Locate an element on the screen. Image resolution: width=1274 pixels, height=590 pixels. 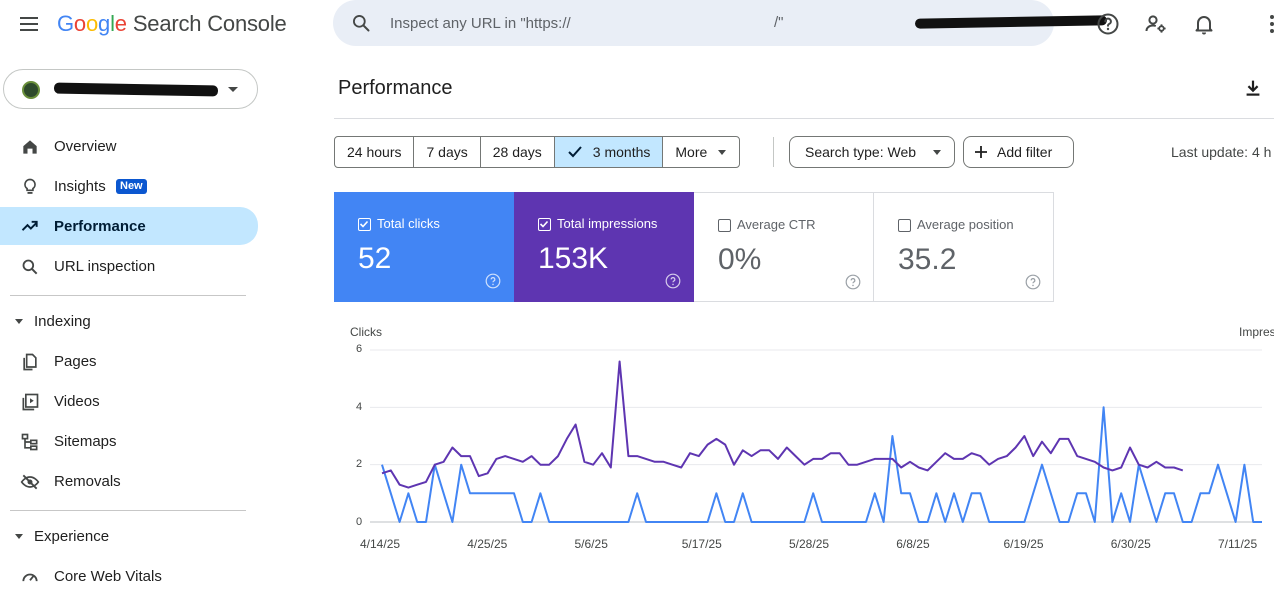
series-line-total-impressions is located at coordinates (782, 424).